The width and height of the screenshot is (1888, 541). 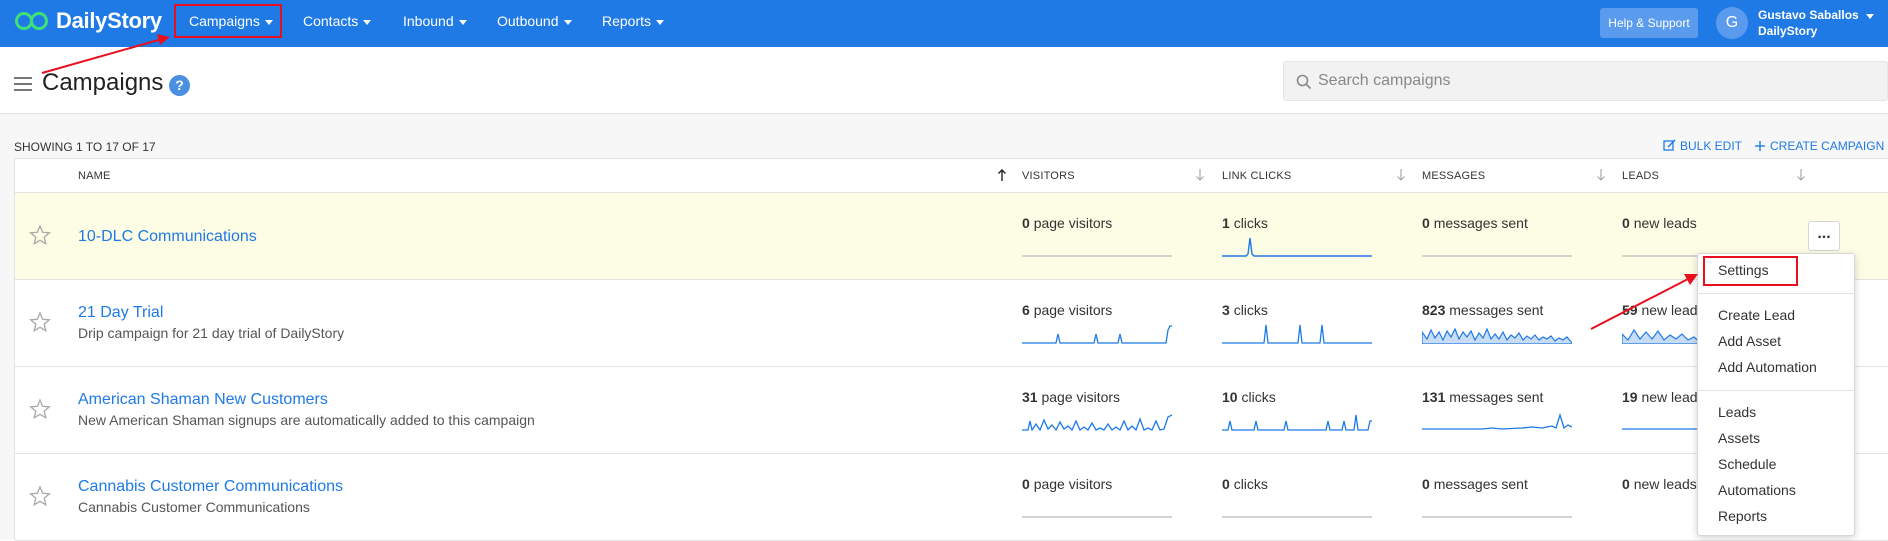 What do you see at coordinates (331, 21) in the screenshot?
I see `nav-contacts-label: Contacts` at bounding box center [331, 21].